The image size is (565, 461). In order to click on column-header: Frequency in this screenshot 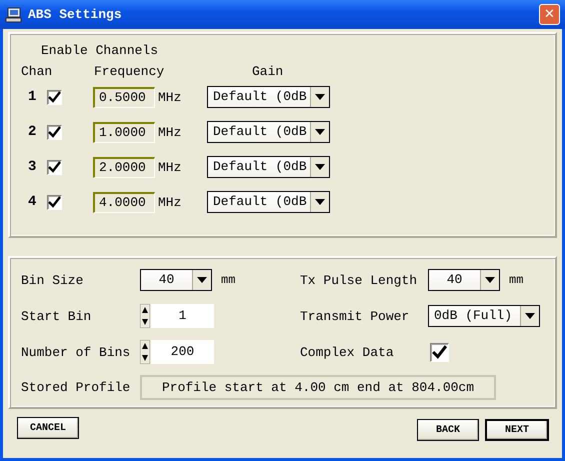, I will do `click(130, 71)`.